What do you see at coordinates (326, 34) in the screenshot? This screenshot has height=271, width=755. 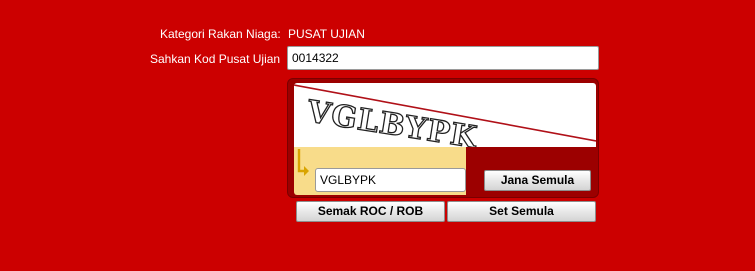 I see `kategori-value: PUSAT UJIAN` at bounding box center [326, 34].